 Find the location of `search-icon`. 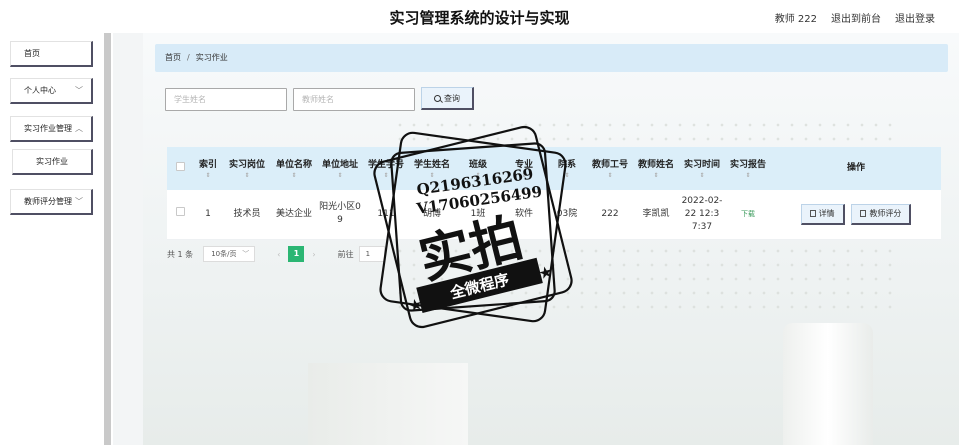

search-icon is located at coordinates (437, 98).